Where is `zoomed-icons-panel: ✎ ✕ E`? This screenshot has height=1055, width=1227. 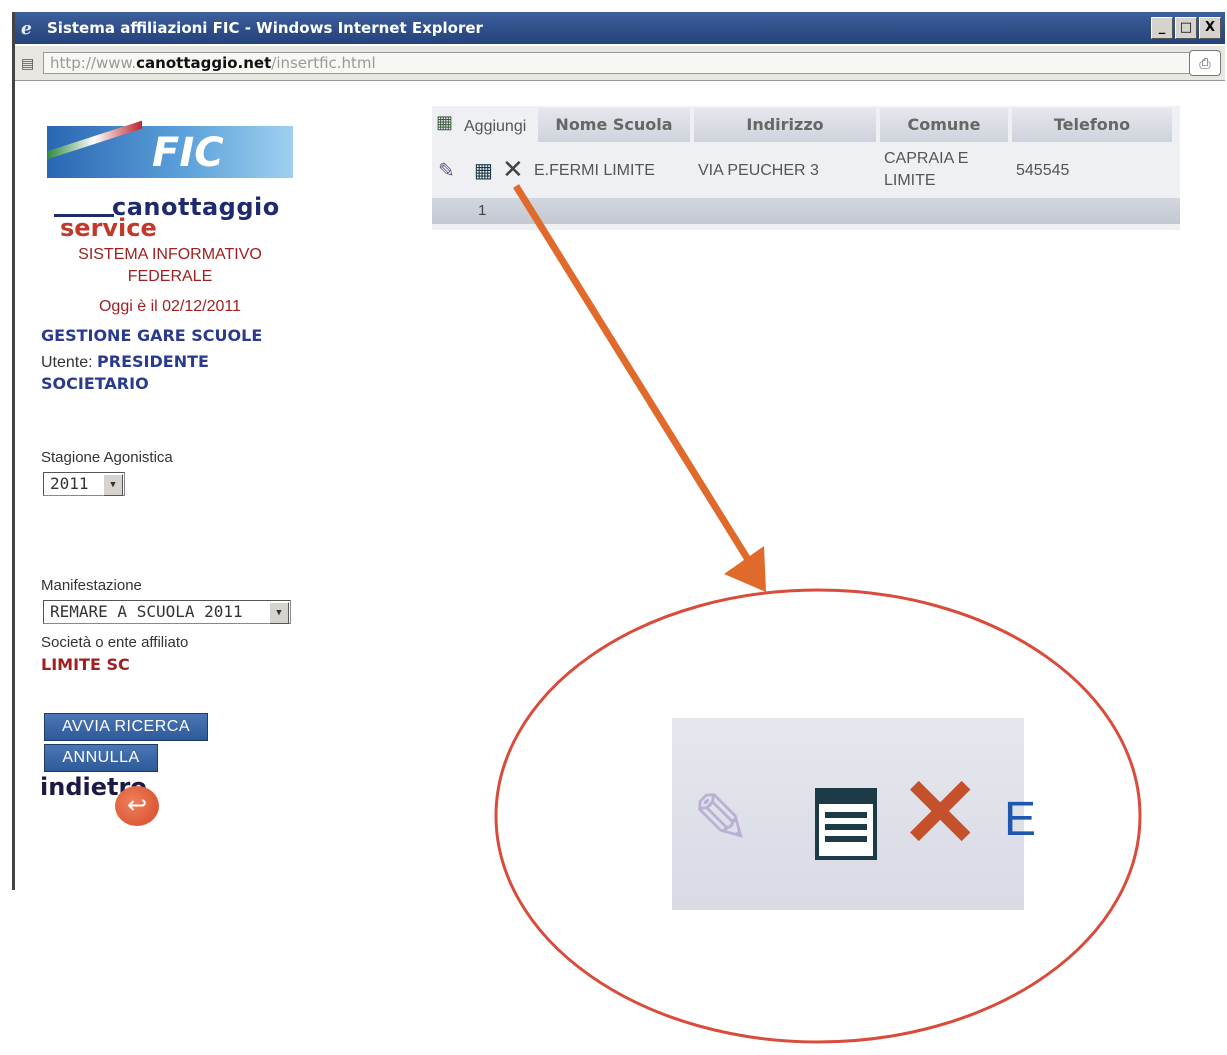
zoomed-icons-panel: ✎ ✕ E is located at coordinates (854, 814).